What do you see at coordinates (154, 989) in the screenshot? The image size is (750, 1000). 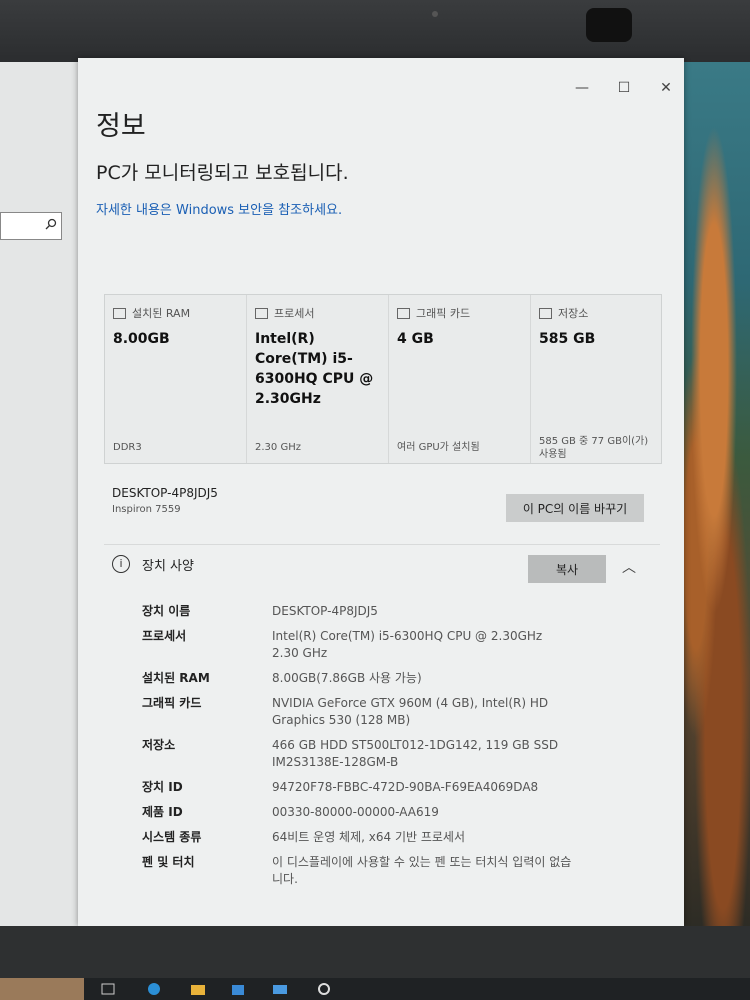 I see `edge-icon` at bounding box center [154, 989].